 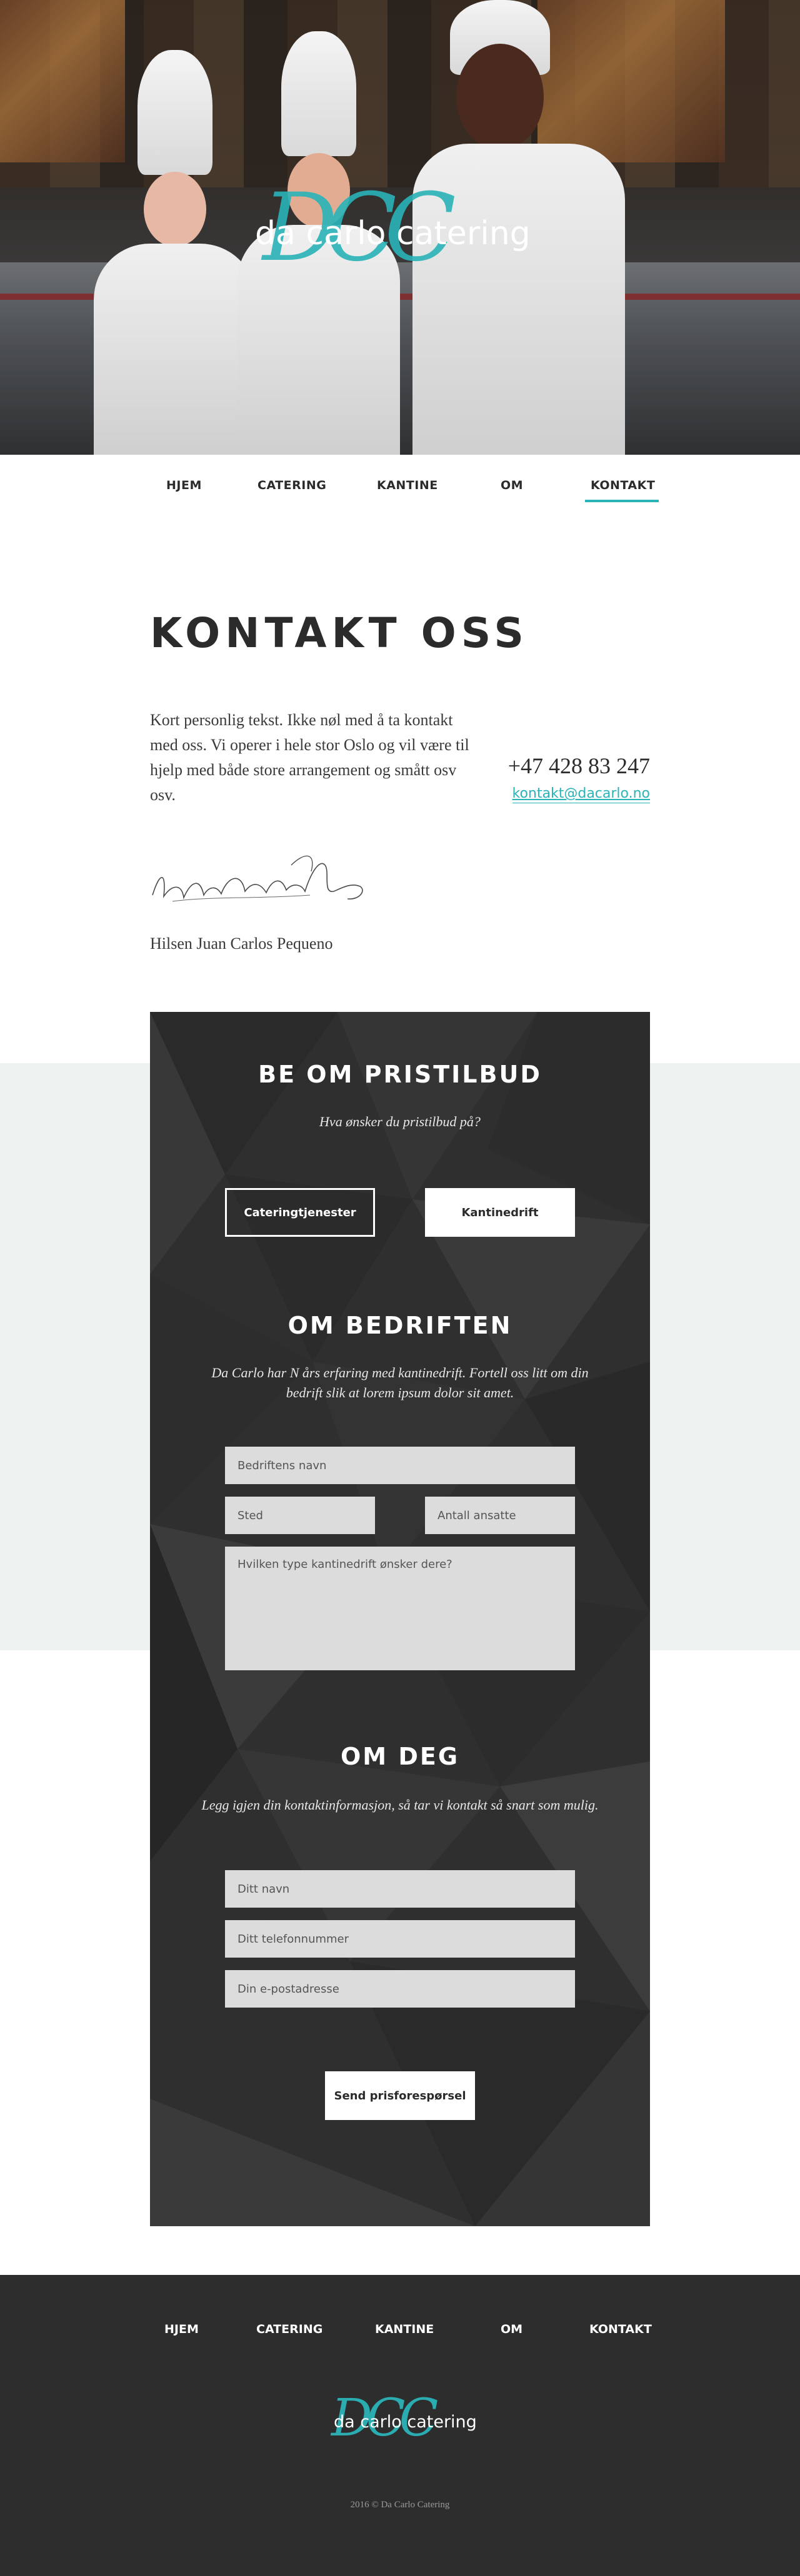 What do you see at coordinates (257, 878) in the screenshot?
I see `signature-image` at bounding box center [257, 878].